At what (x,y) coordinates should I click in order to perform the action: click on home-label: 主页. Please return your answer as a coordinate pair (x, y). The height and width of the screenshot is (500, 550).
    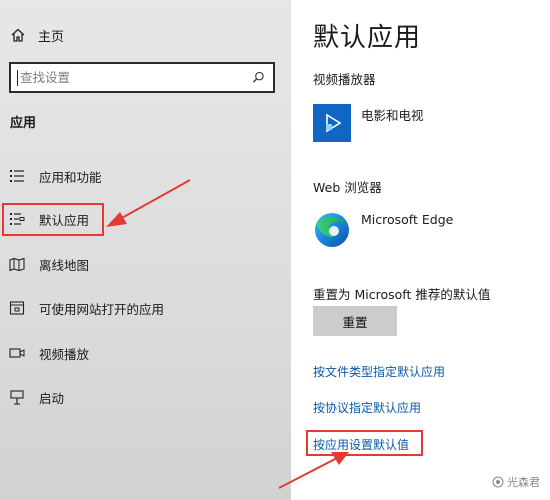
    Looking at the image, I should click on (51, 37).